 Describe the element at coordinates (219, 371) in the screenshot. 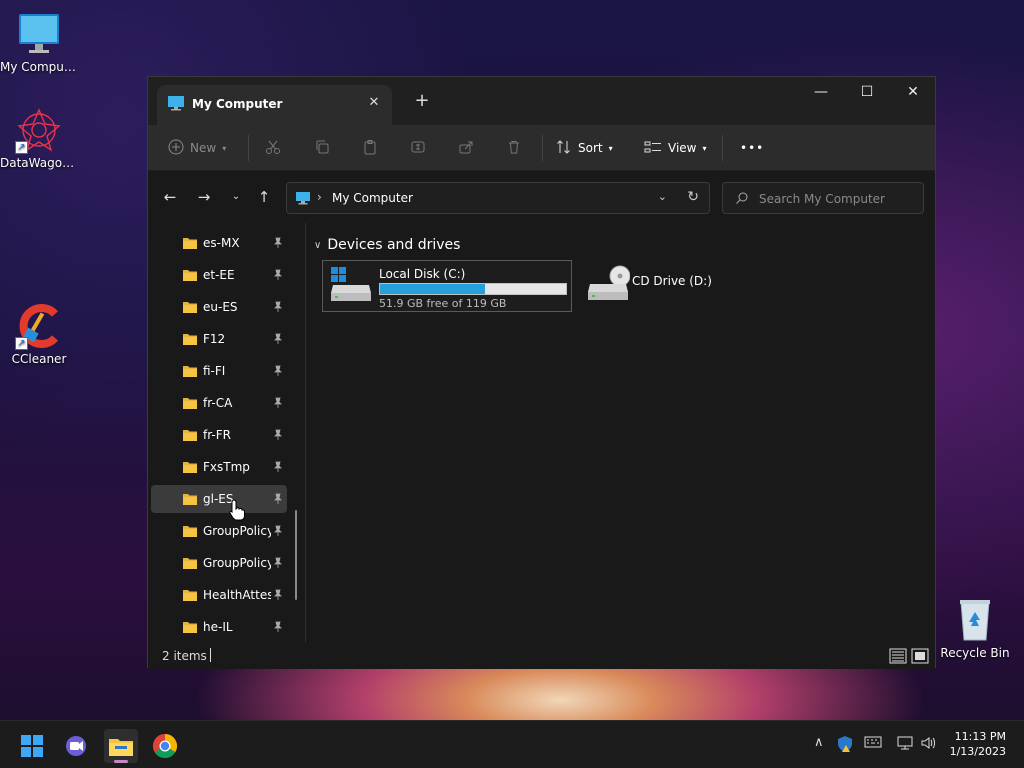

I see `sidebar-item: fi-FI` at that location.